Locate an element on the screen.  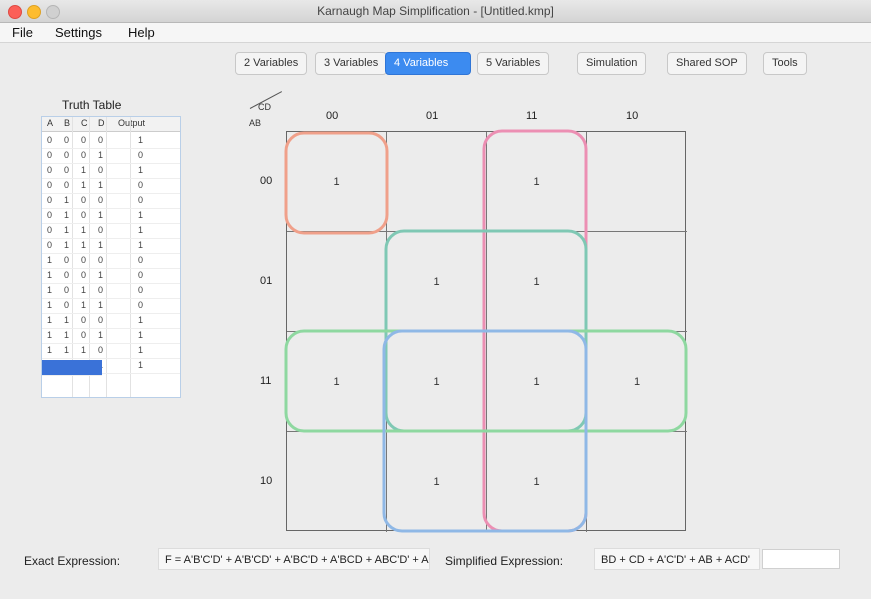
table-row: 0 1 1 0 1 is located at coordinates (111, 231).